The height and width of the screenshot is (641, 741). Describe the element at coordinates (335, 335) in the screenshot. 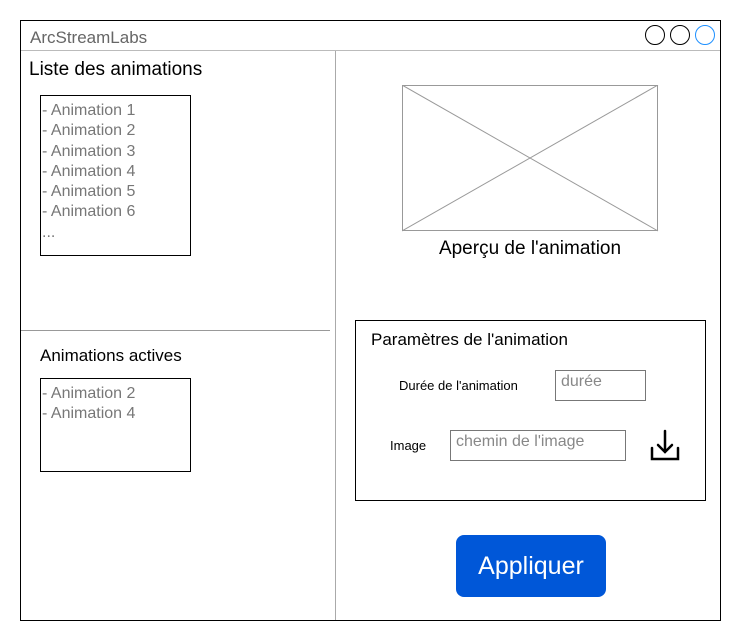

I see `vertical-divider` at that location.